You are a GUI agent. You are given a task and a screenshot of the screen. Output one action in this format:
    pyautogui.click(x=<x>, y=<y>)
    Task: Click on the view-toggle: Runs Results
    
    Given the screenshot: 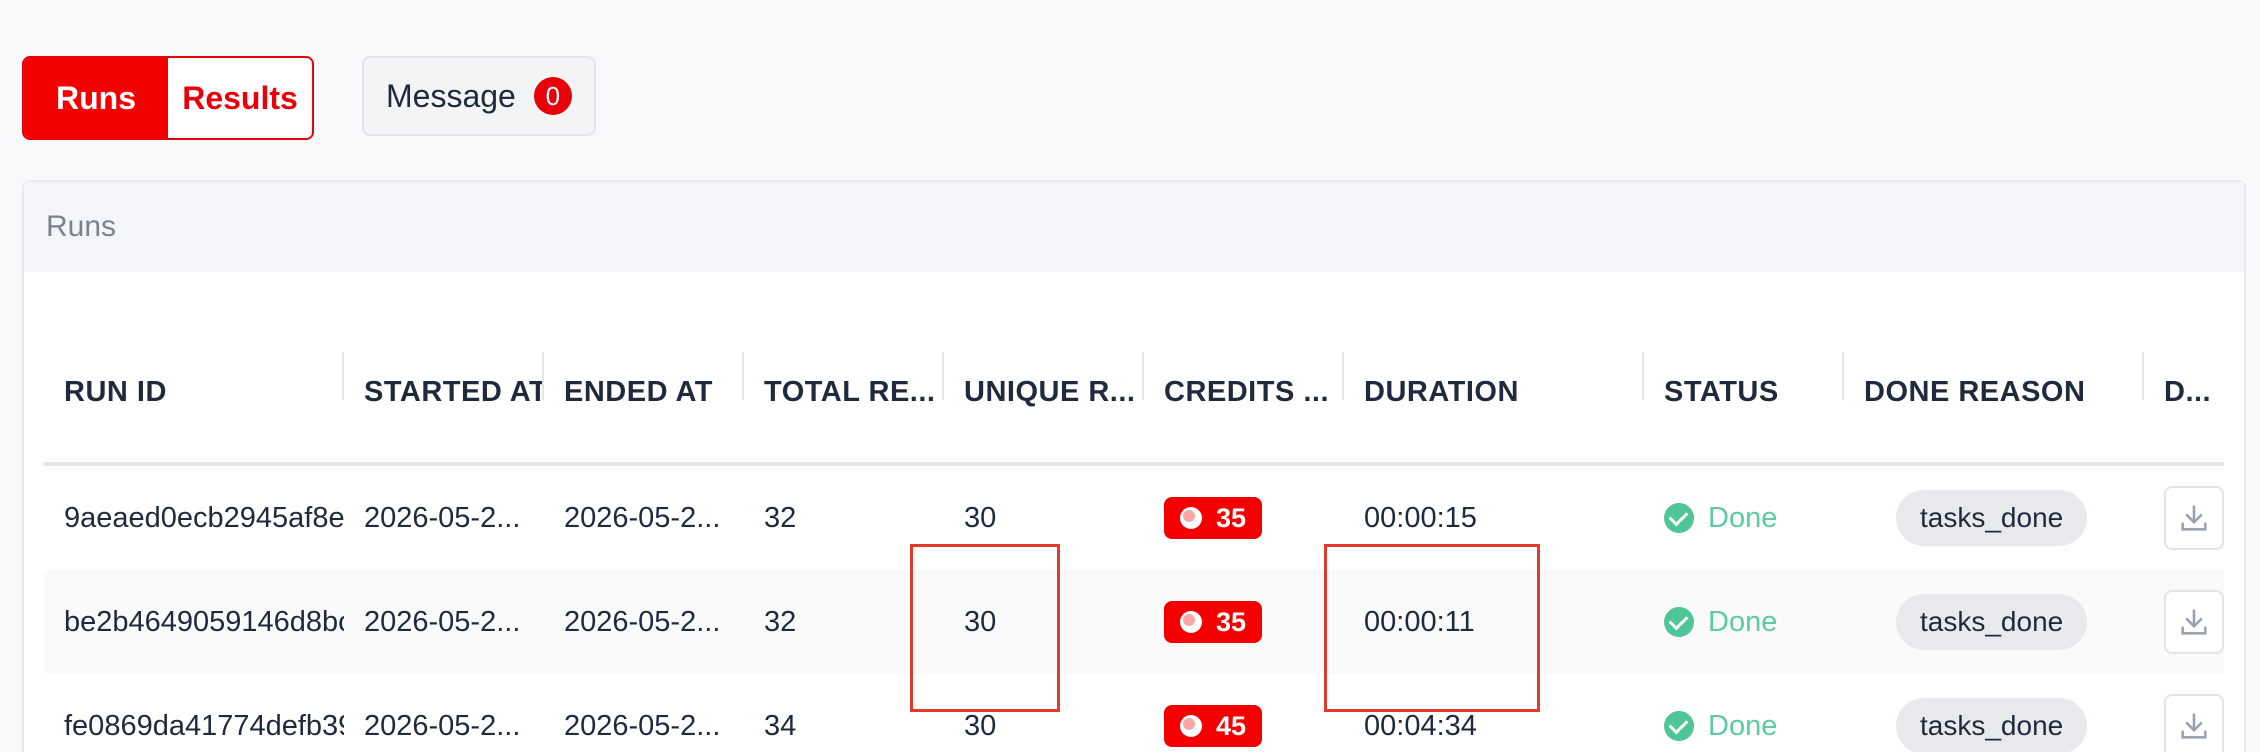 What is the action you would take?
    pyautogui.click(x=168, y=98)
    